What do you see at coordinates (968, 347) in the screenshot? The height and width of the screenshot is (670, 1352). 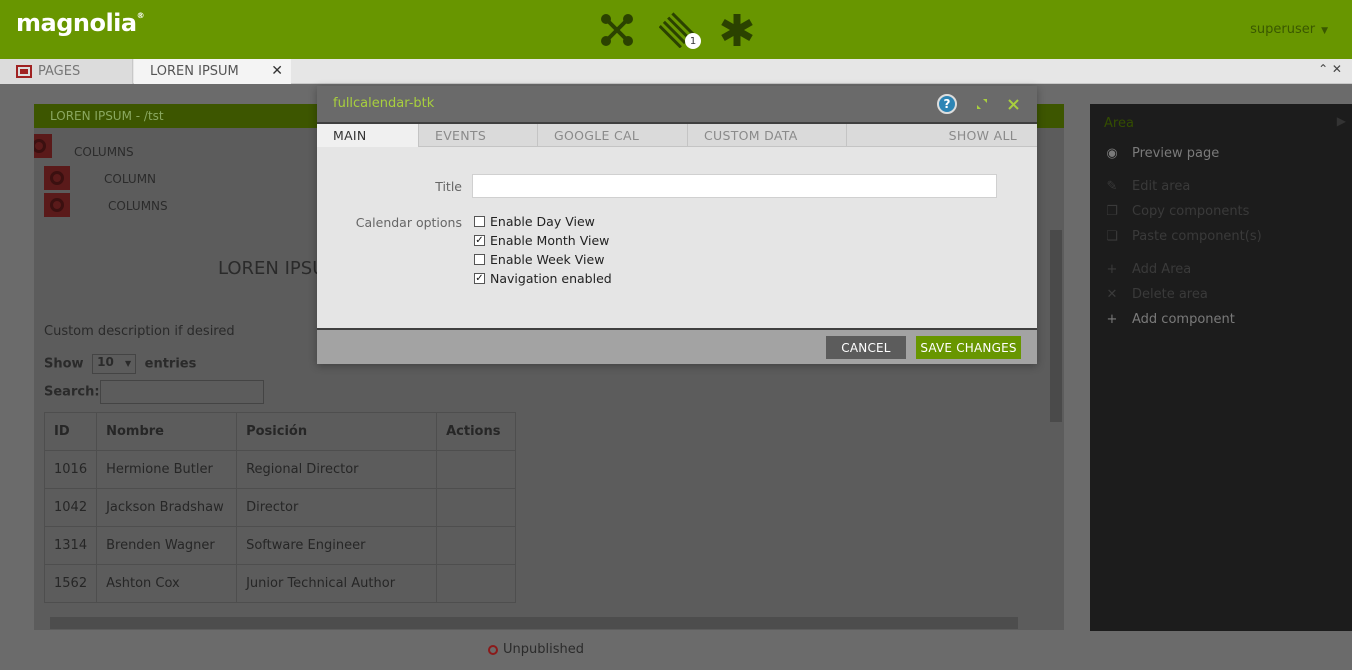 I see `save-changes-button: SAVE CHANGES` at bounding box center [968, 347].